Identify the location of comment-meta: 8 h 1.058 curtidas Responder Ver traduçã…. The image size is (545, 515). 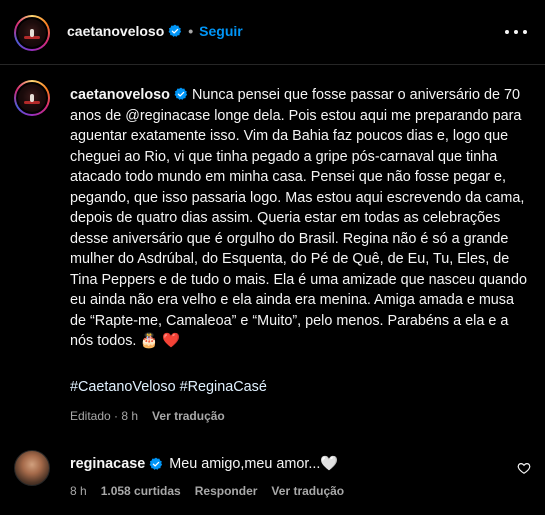
(207, 491).